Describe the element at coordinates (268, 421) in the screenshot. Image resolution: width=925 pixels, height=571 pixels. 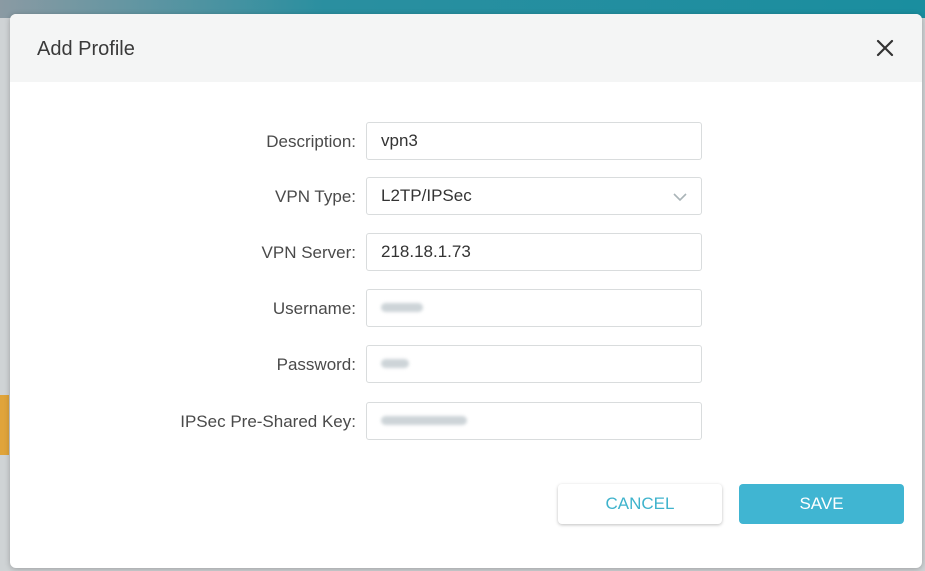
I see `psk-label: IPSec Pre-Shared Key:` at that location.